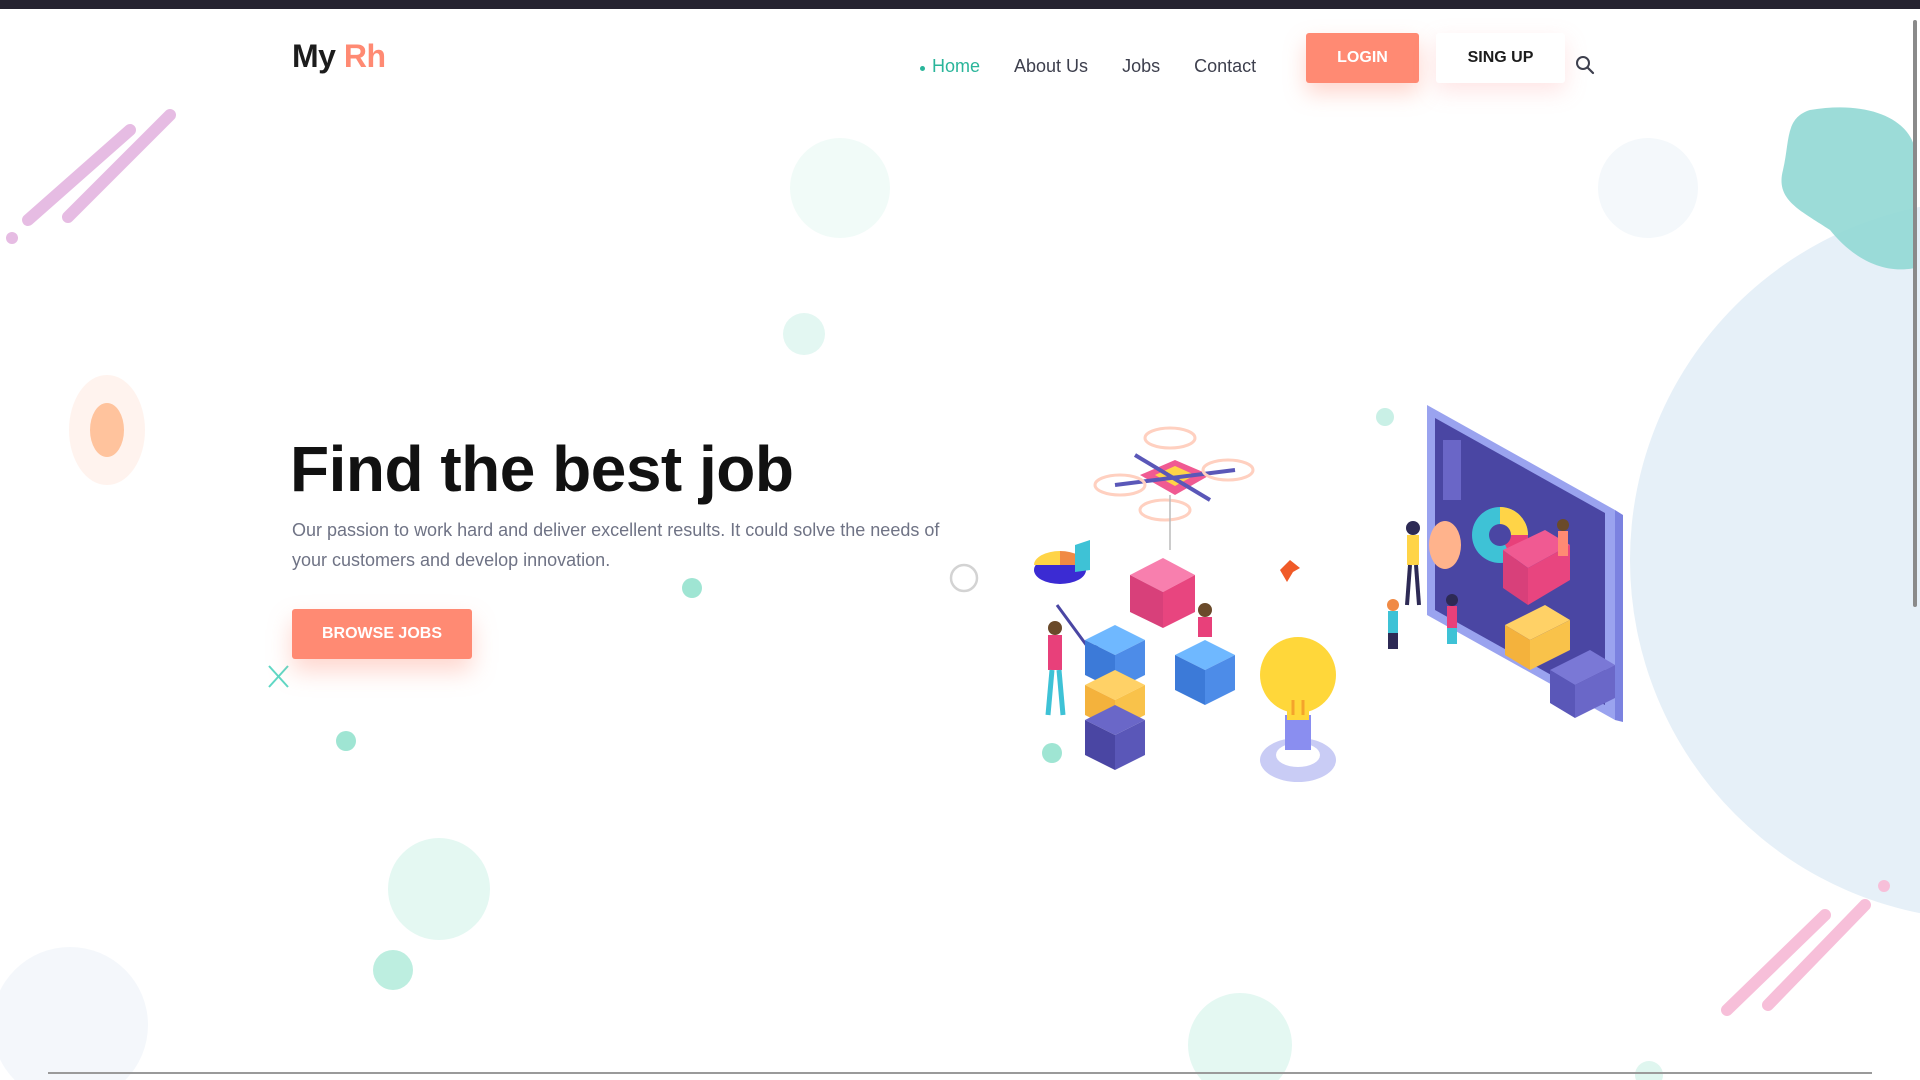  What do you see at coordinates (956, 65) in the screenshot?
I see `nav-item-label: Home` at bounding box center [956, 65].